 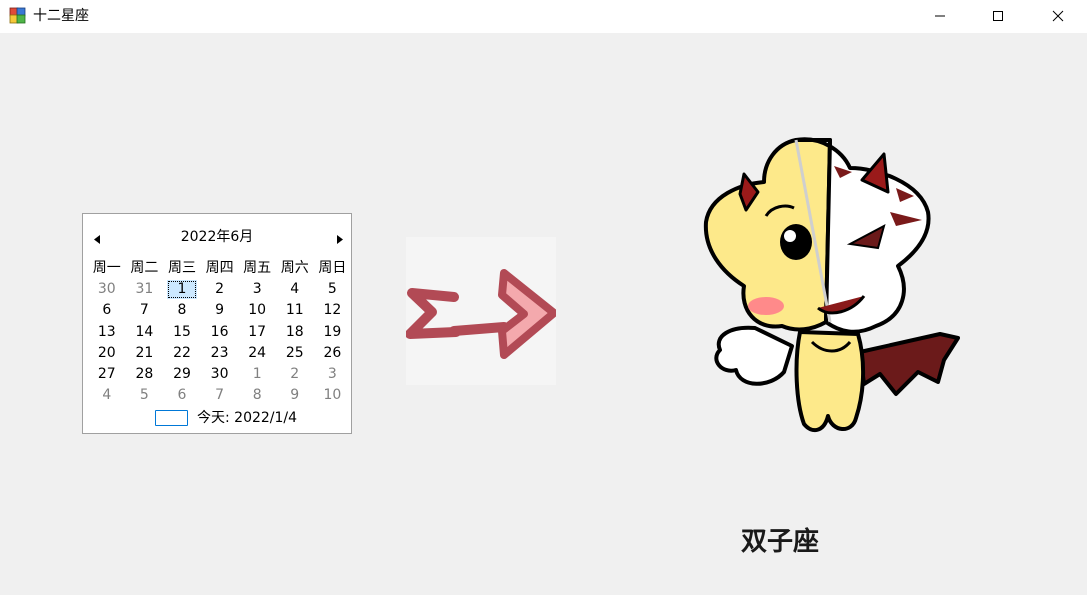 I want to click on calendar-day: 29, so click(x=182, y=375).